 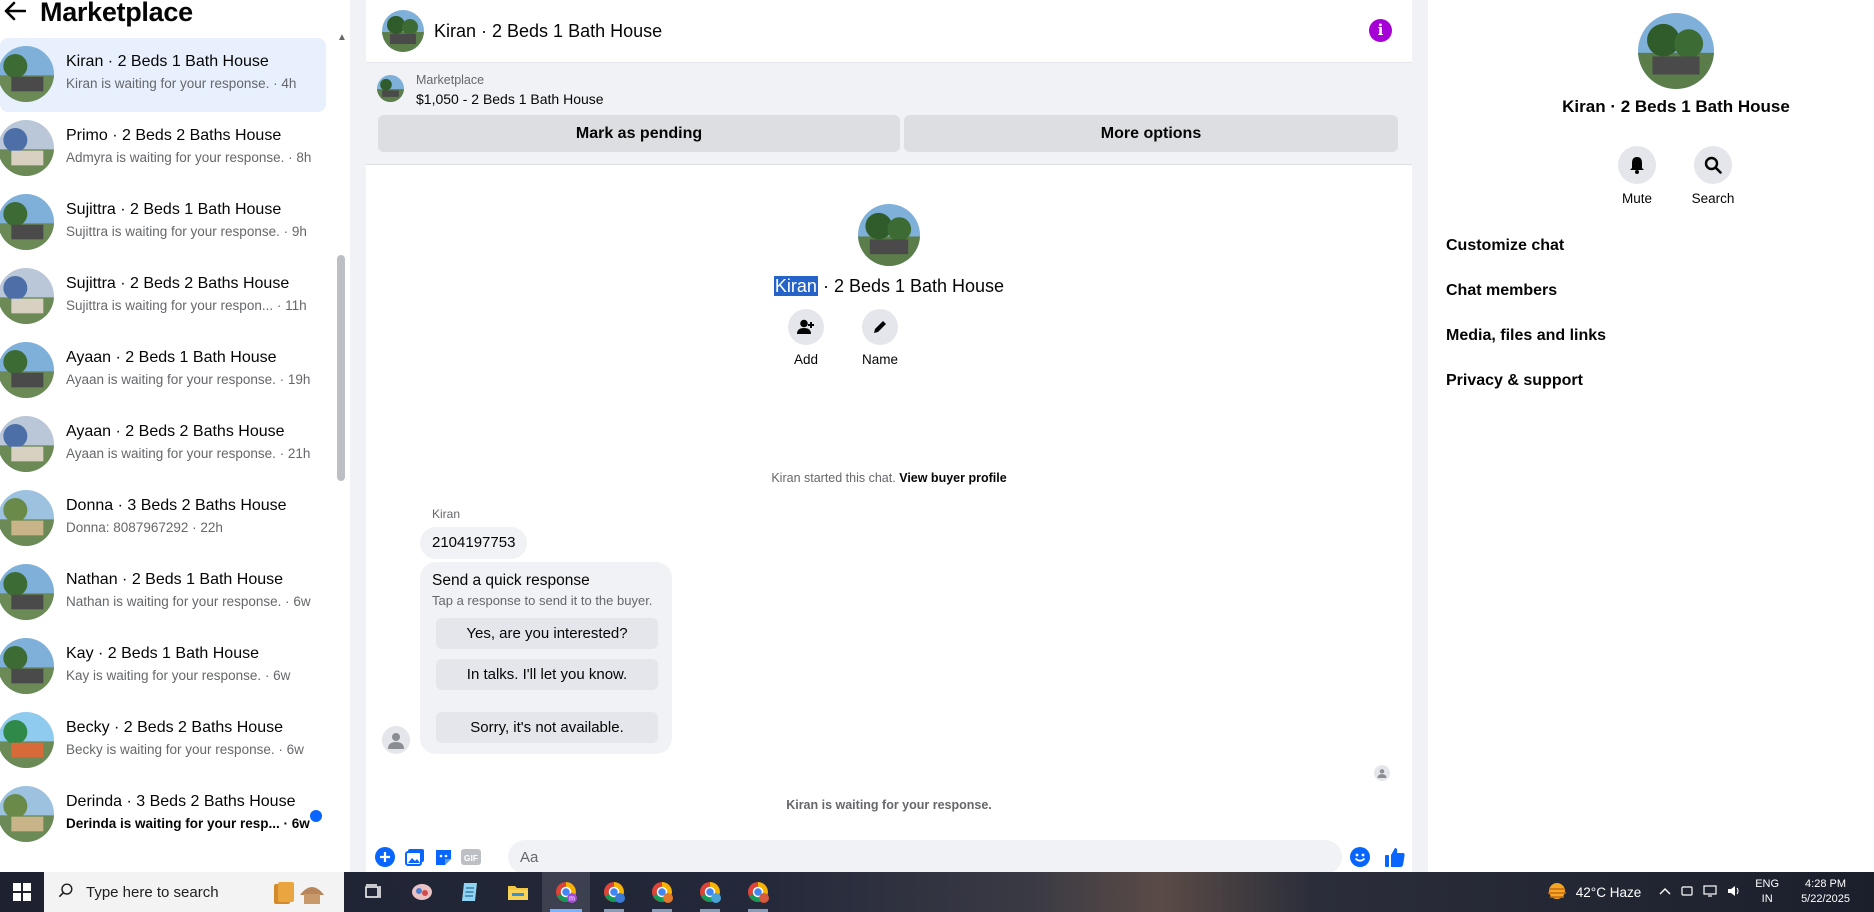 I want to click on view-buyer-profile-link: View buyer profile, so click(x=952, y=478).